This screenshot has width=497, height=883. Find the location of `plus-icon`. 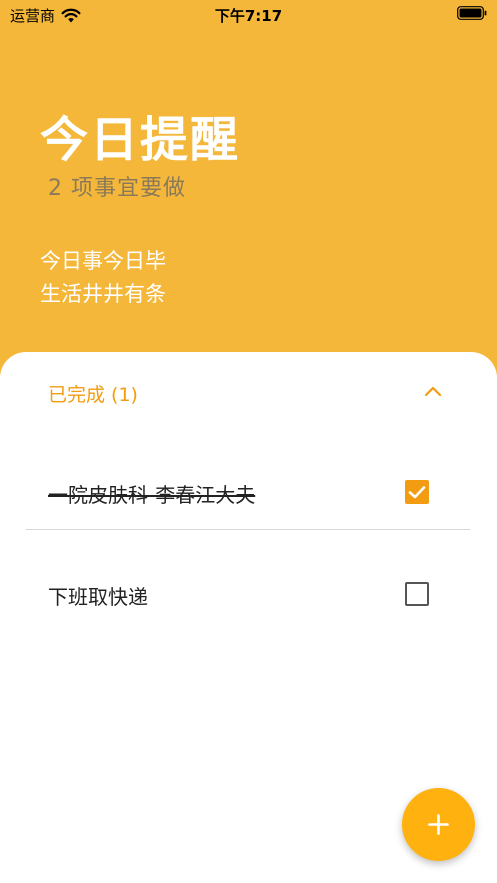

plus-icon is located at coordinates (438, 824).